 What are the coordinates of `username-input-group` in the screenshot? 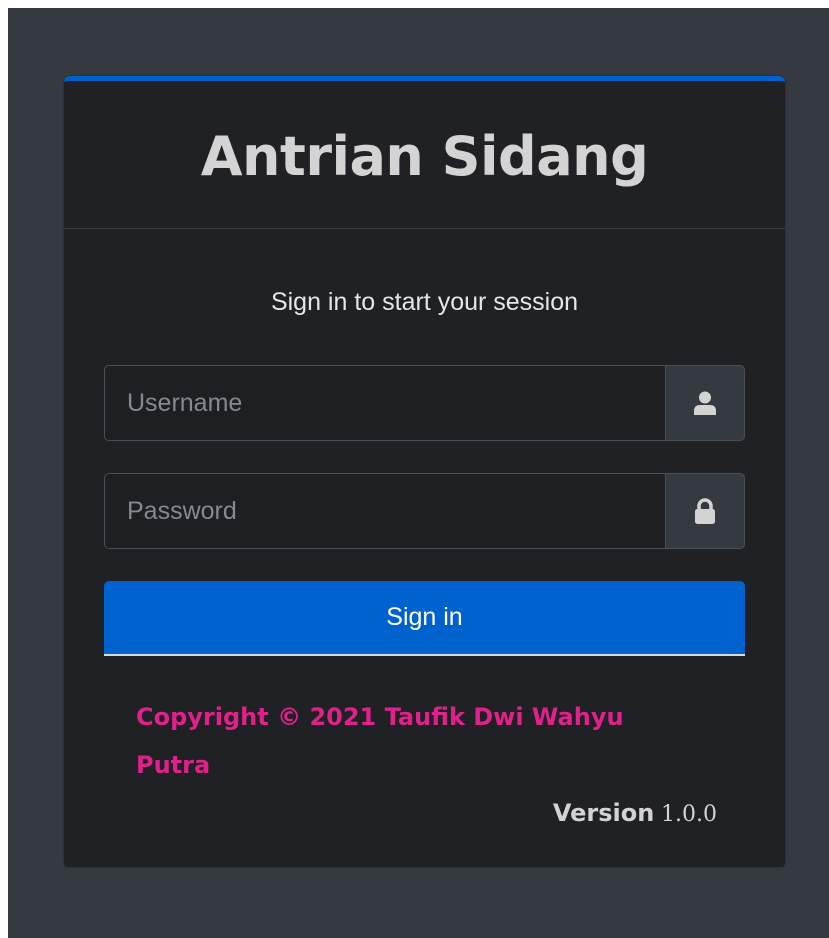 It's located at (424, 403).